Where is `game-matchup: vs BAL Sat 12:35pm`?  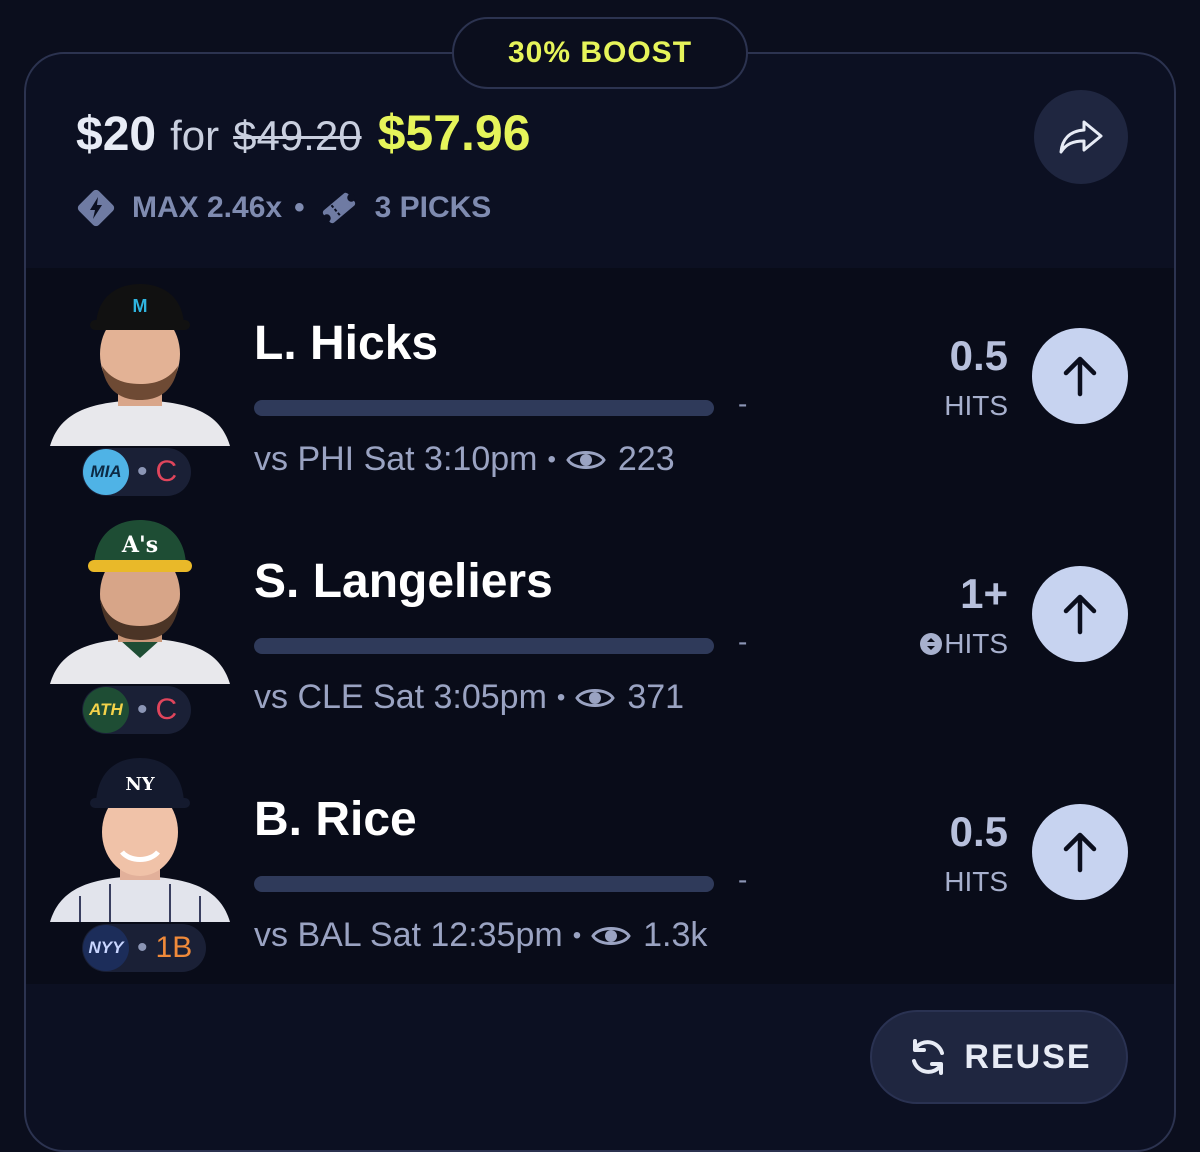 game-matchup: vs BAL Sat 12:35pm is located at coordinates (408, 935).